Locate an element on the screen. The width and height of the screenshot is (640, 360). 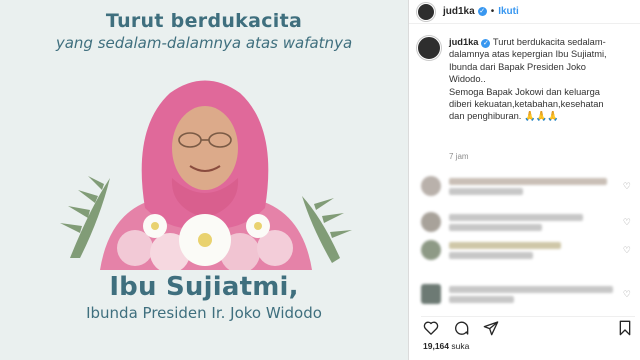
caption-line-7: dan penghiburan. 🙏🙏🙏 is located at coordinates (504, 116).